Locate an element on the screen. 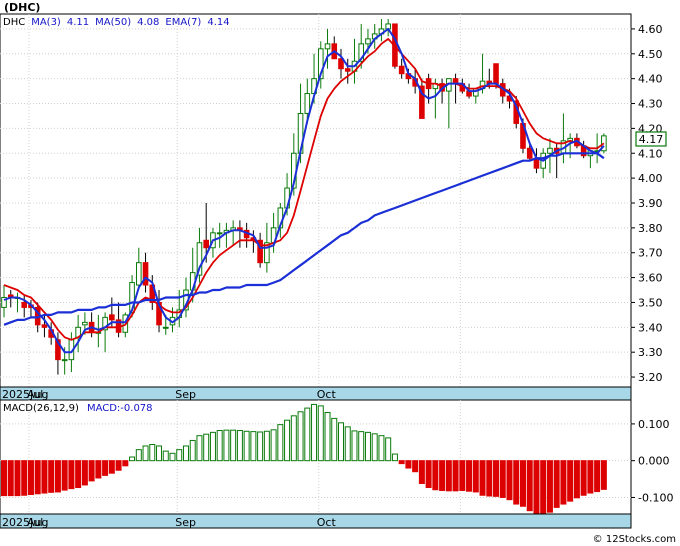  macd-tick-label: 0.000 is located at coordinates (654, 461).